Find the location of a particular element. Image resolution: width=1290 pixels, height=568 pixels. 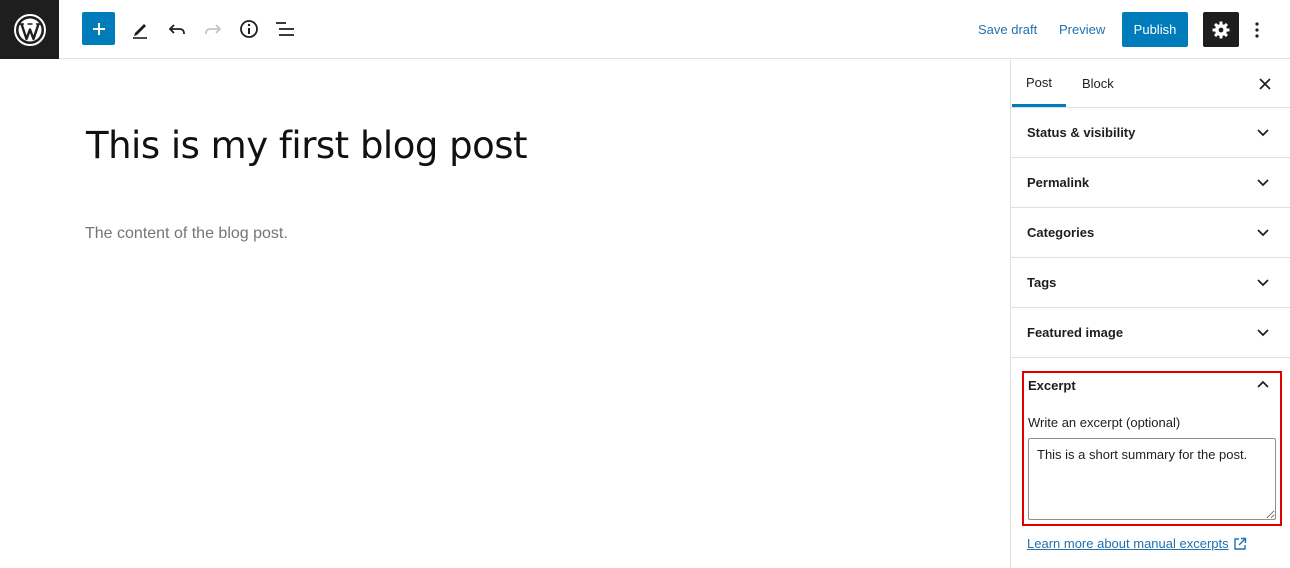

excerpt-field-label: Write an excerpt (optional) is located at coordinates (1104, 422).